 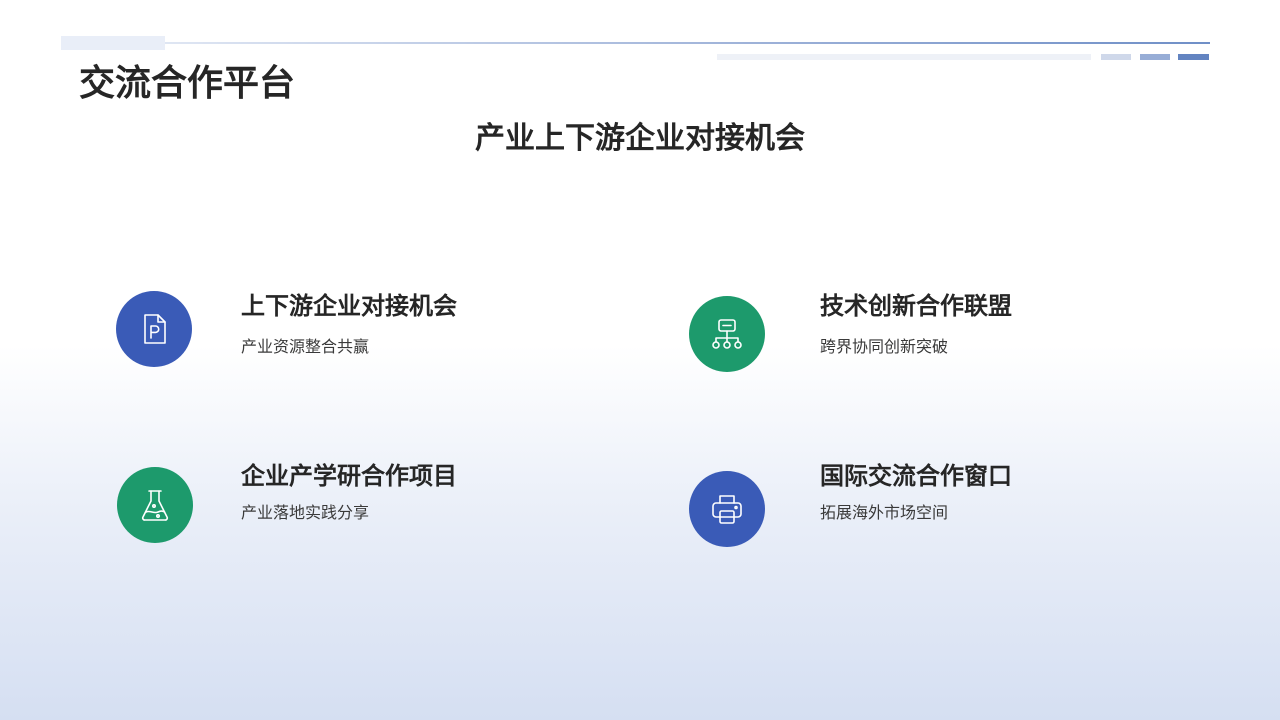 I want to click on document-p-icon, so click(x=154, y=329).